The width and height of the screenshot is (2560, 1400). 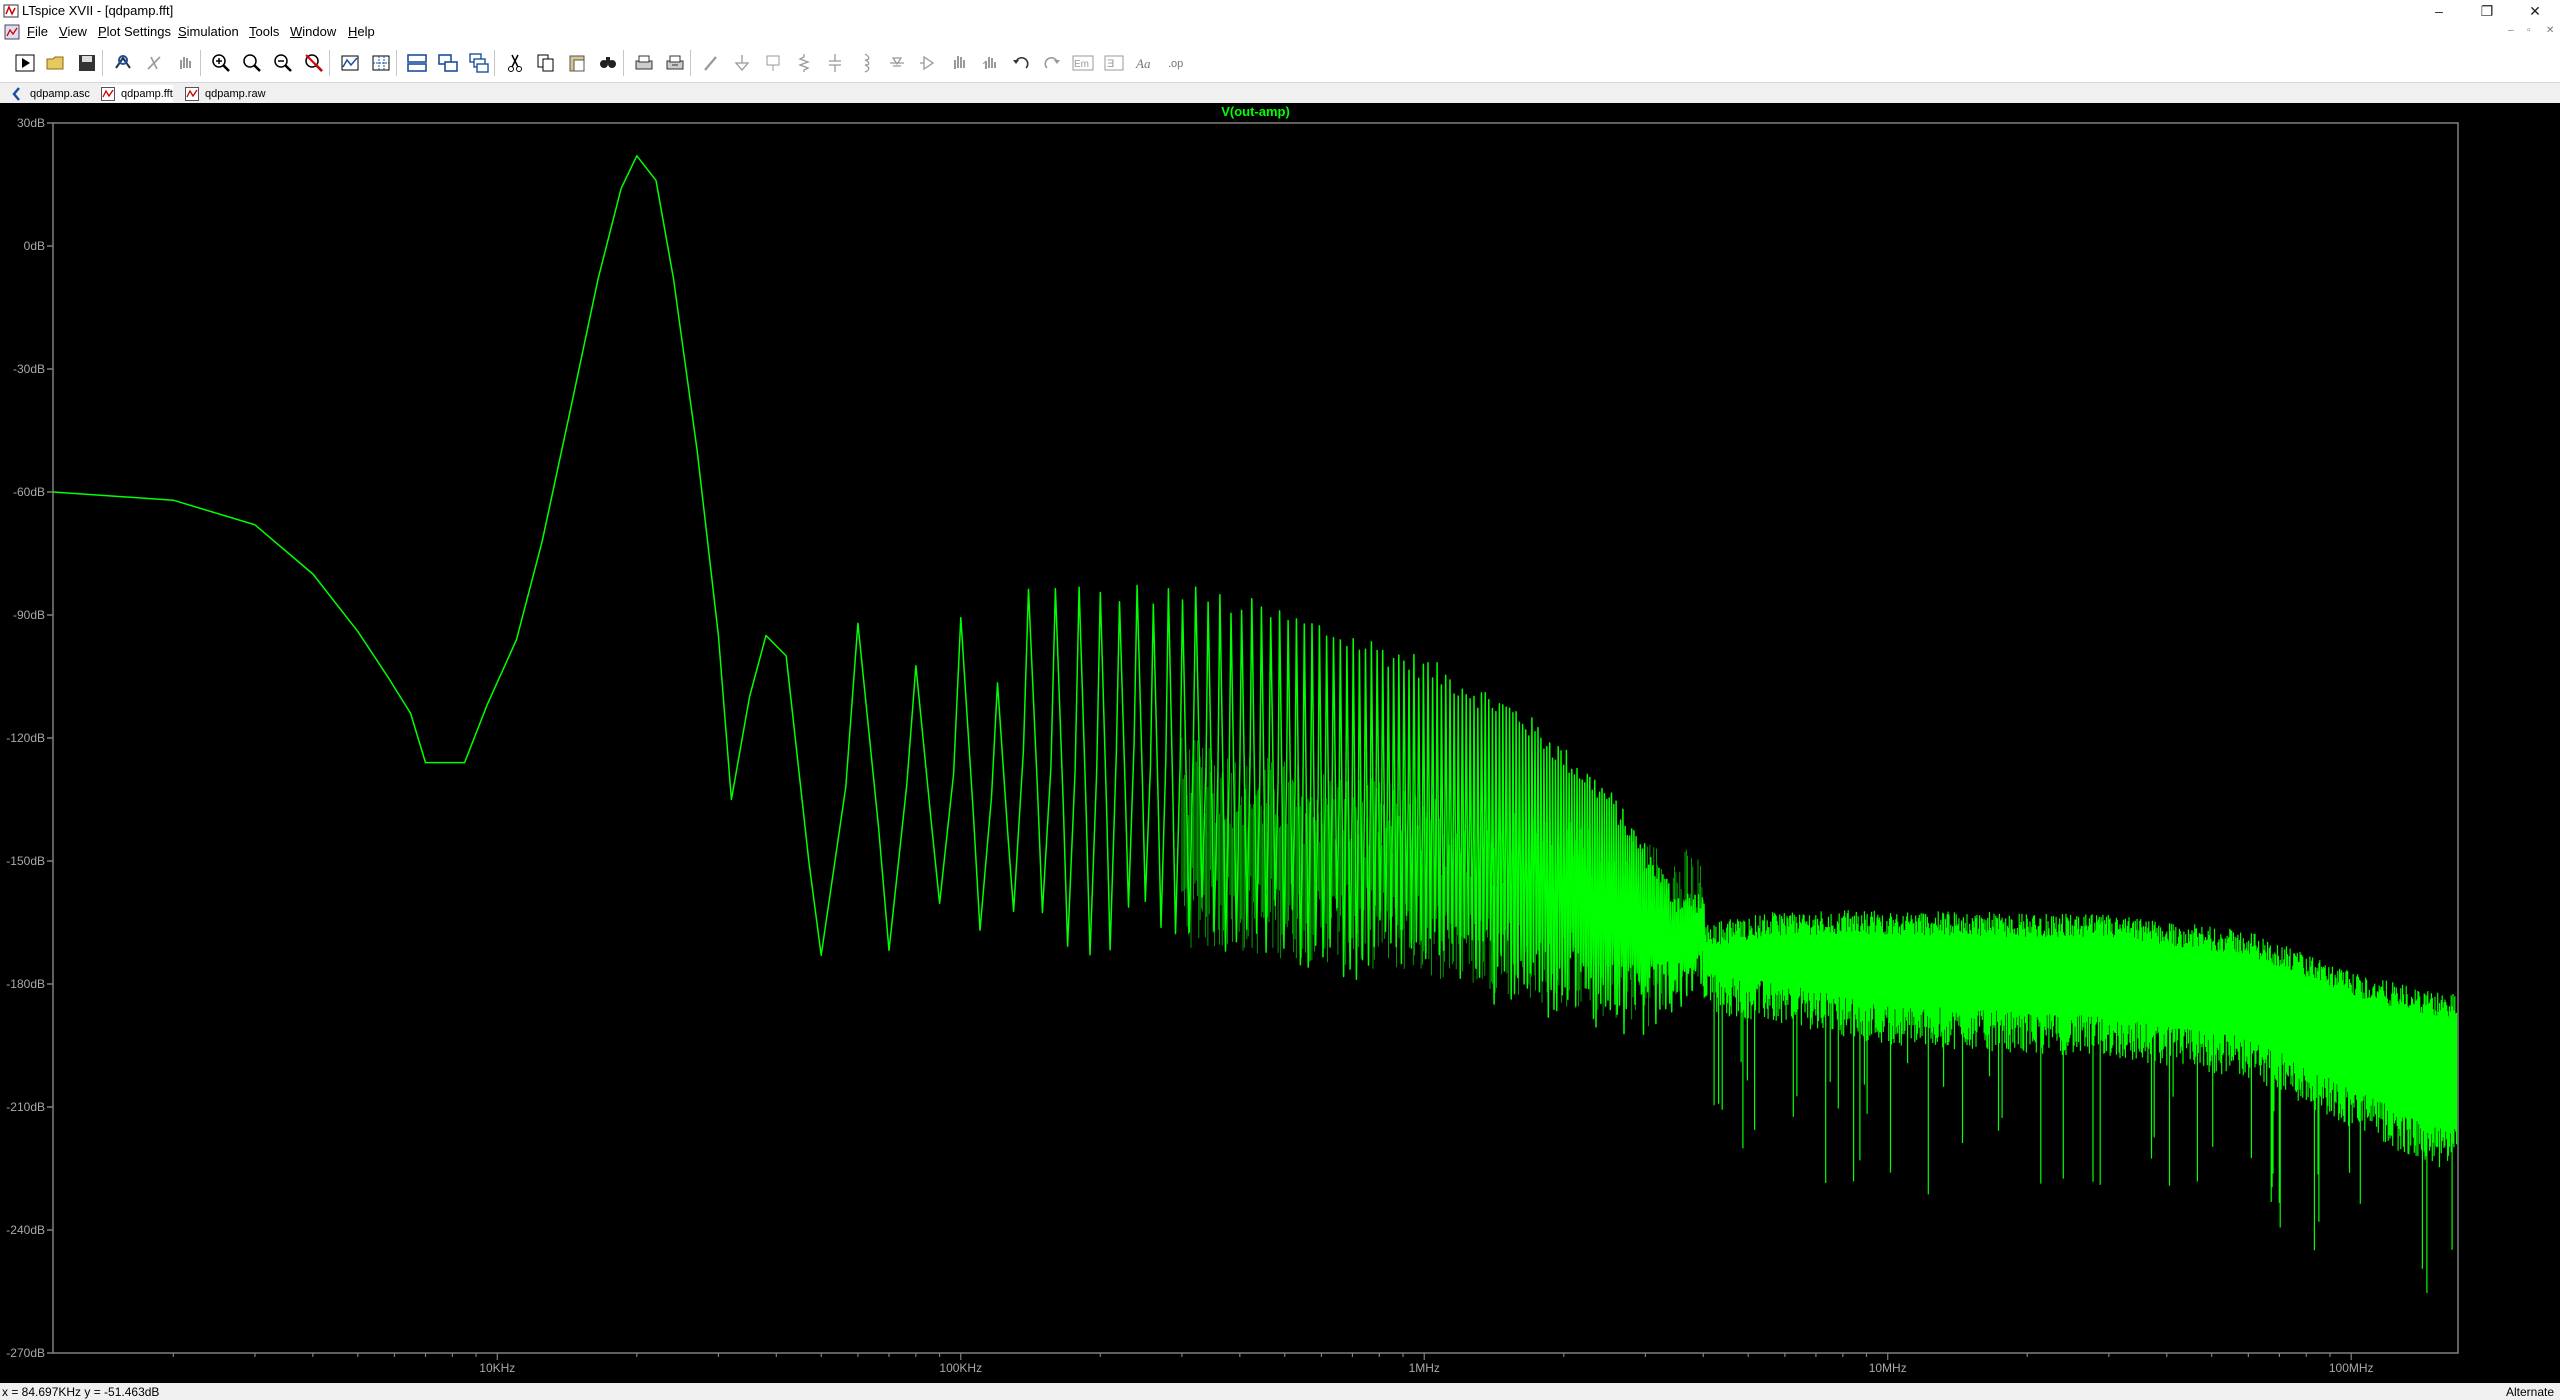 What do you see at coordinates (1083, 63) in the screenshot?
I see `rotate-button: Em` at bounding box center [1083, 63].